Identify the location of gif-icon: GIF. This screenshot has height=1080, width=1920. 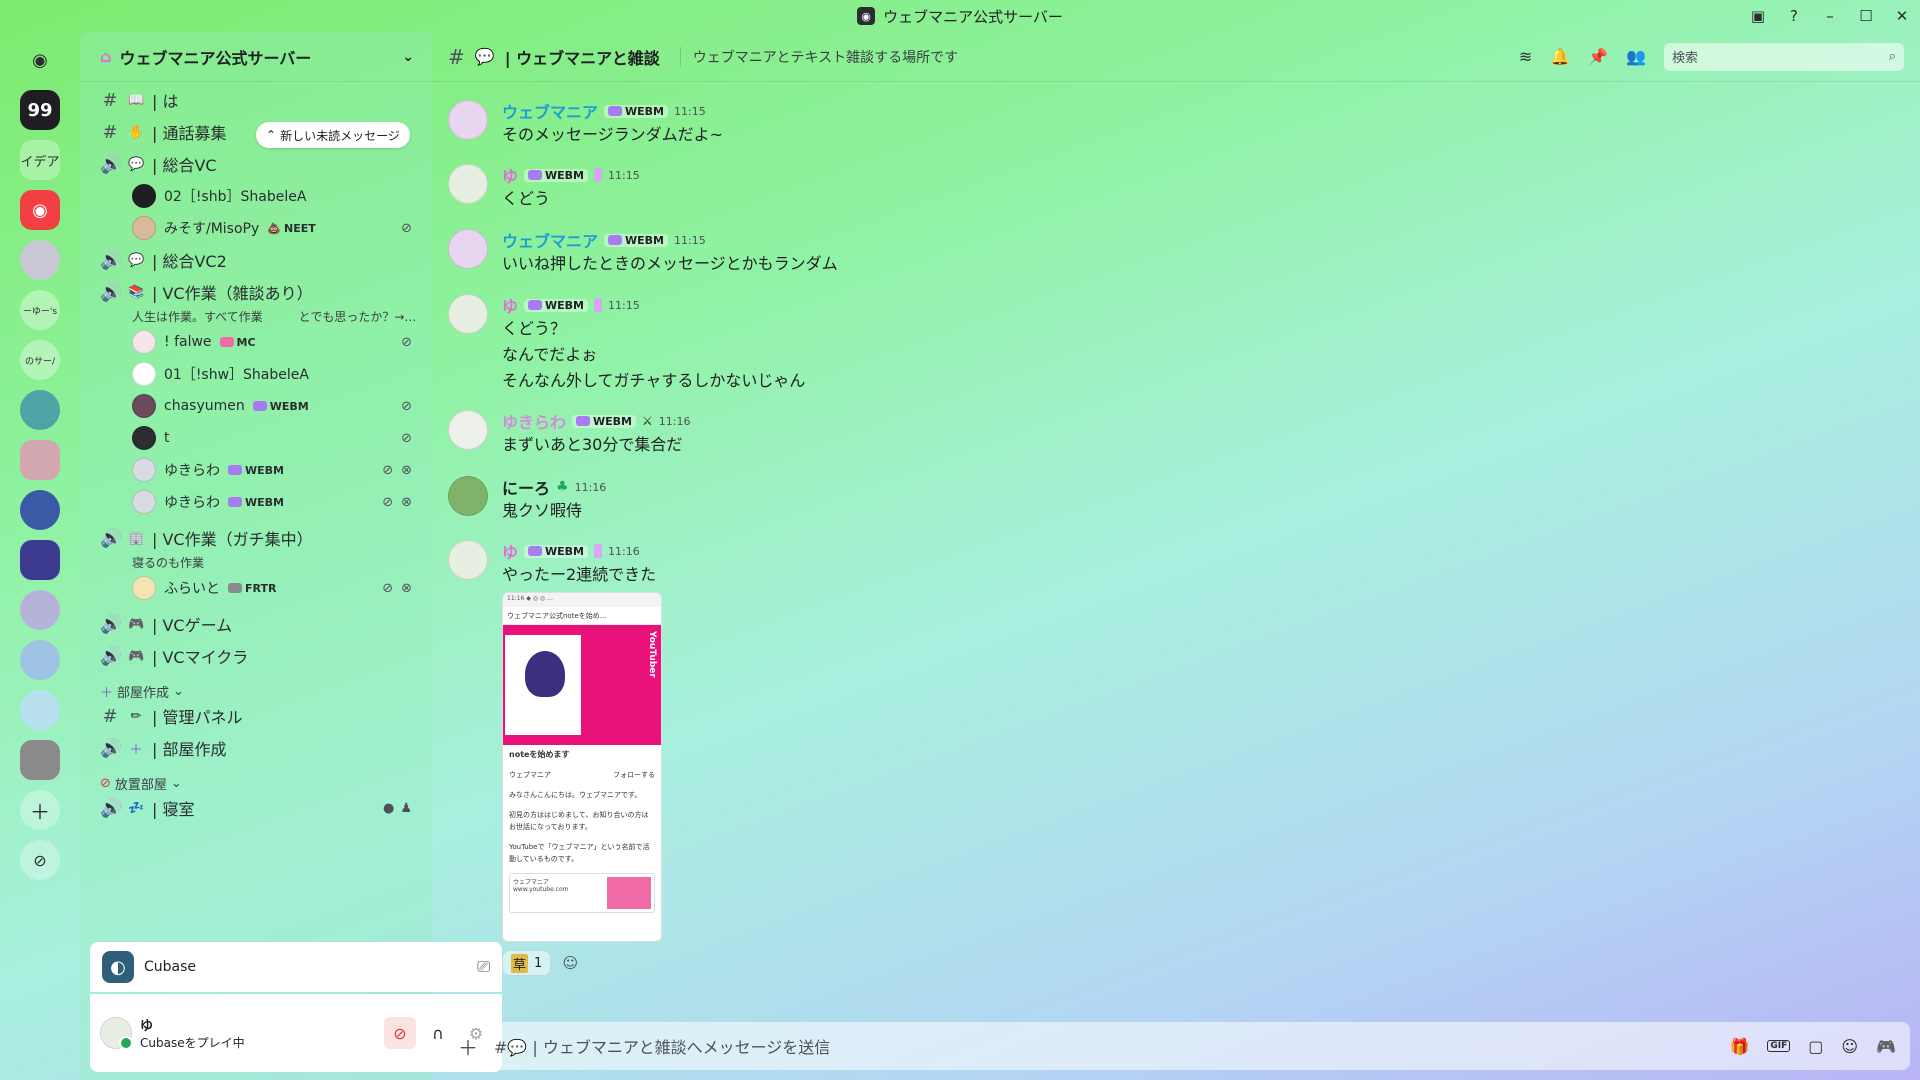
(1779, 1046).